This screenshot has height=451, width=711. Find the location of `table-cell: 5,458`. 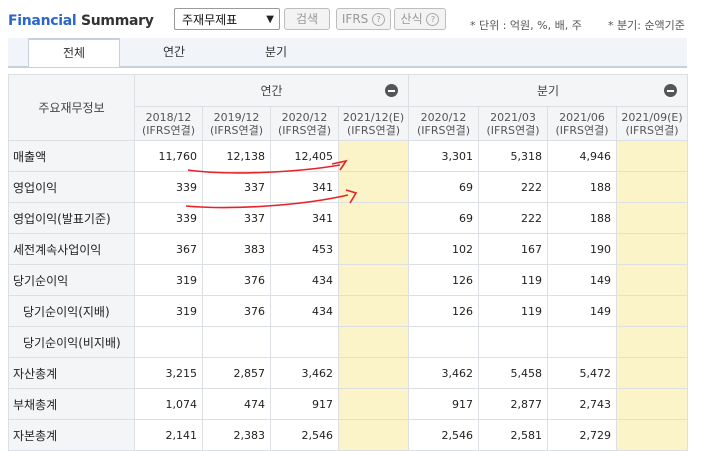

table-cell: 5,458 is located at coordinates (513, 373).